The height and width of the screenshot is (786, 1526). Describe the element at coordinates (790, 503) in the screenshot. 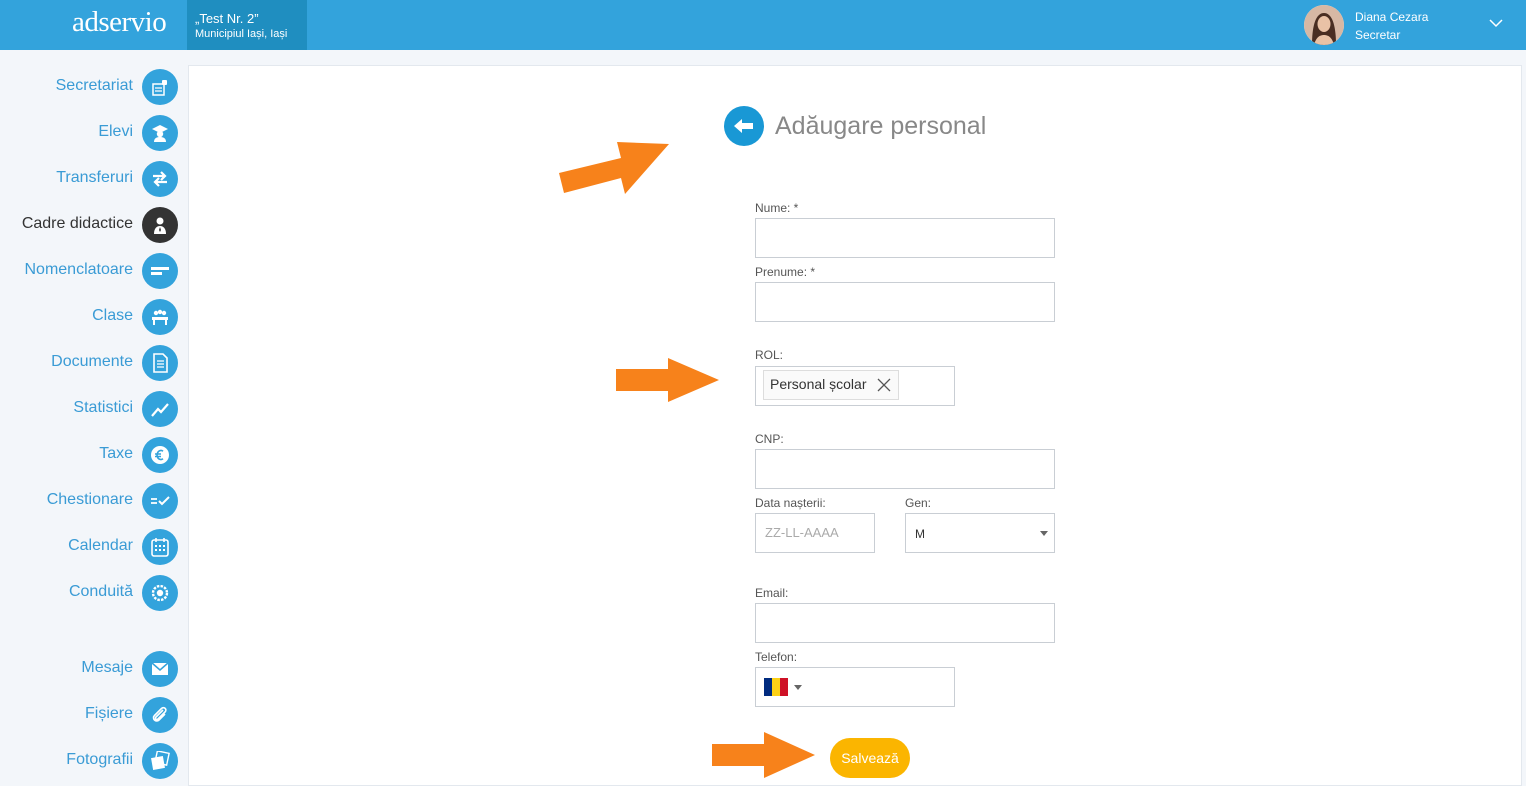

I see `birthdate-label: Data nașterii:` at that location.